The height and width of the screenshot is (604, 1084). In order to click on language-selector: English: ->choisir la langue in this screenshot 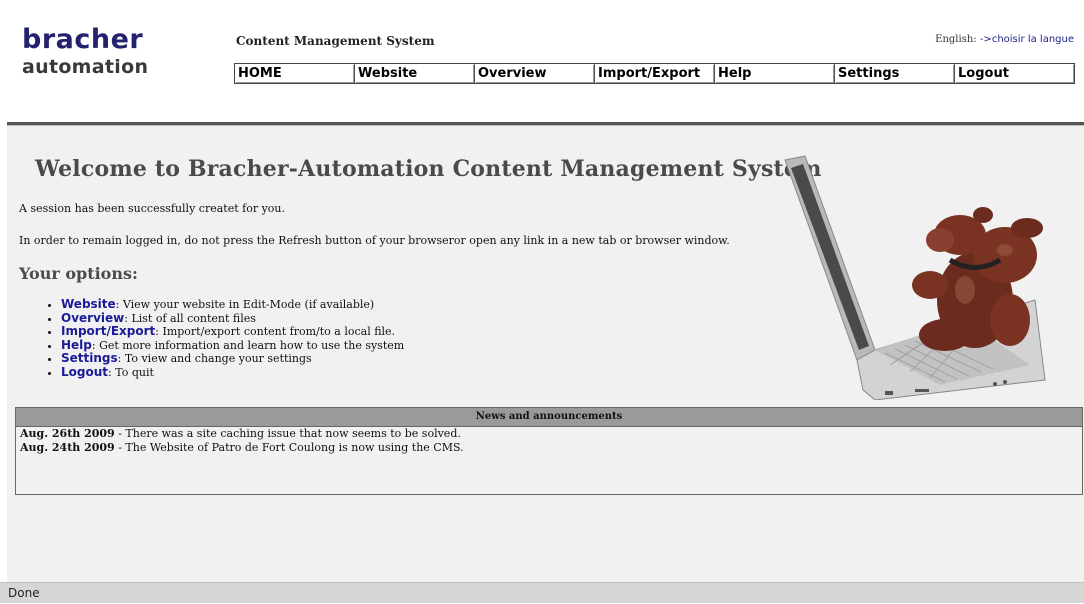, I will do `click(1004, 39)`.